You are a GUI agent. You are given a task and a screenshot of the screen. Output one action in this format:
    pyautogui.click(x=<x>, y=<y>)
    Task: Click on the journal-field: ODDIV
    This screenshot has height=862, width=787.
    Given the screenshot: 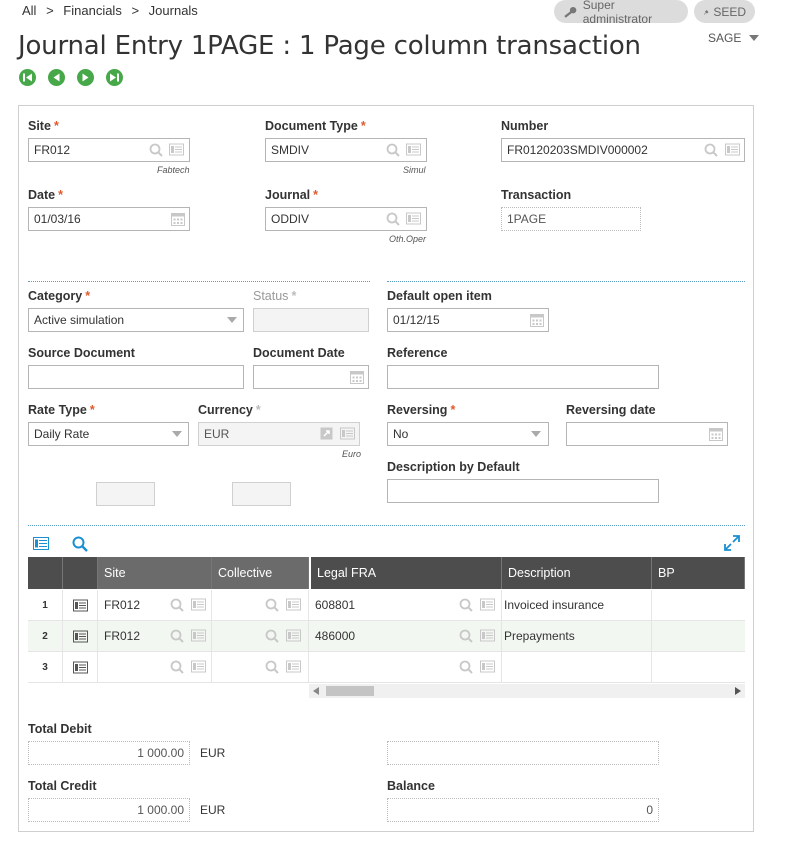 What is the action you would take?
    pyautogui.click(x=346, y=219)
    